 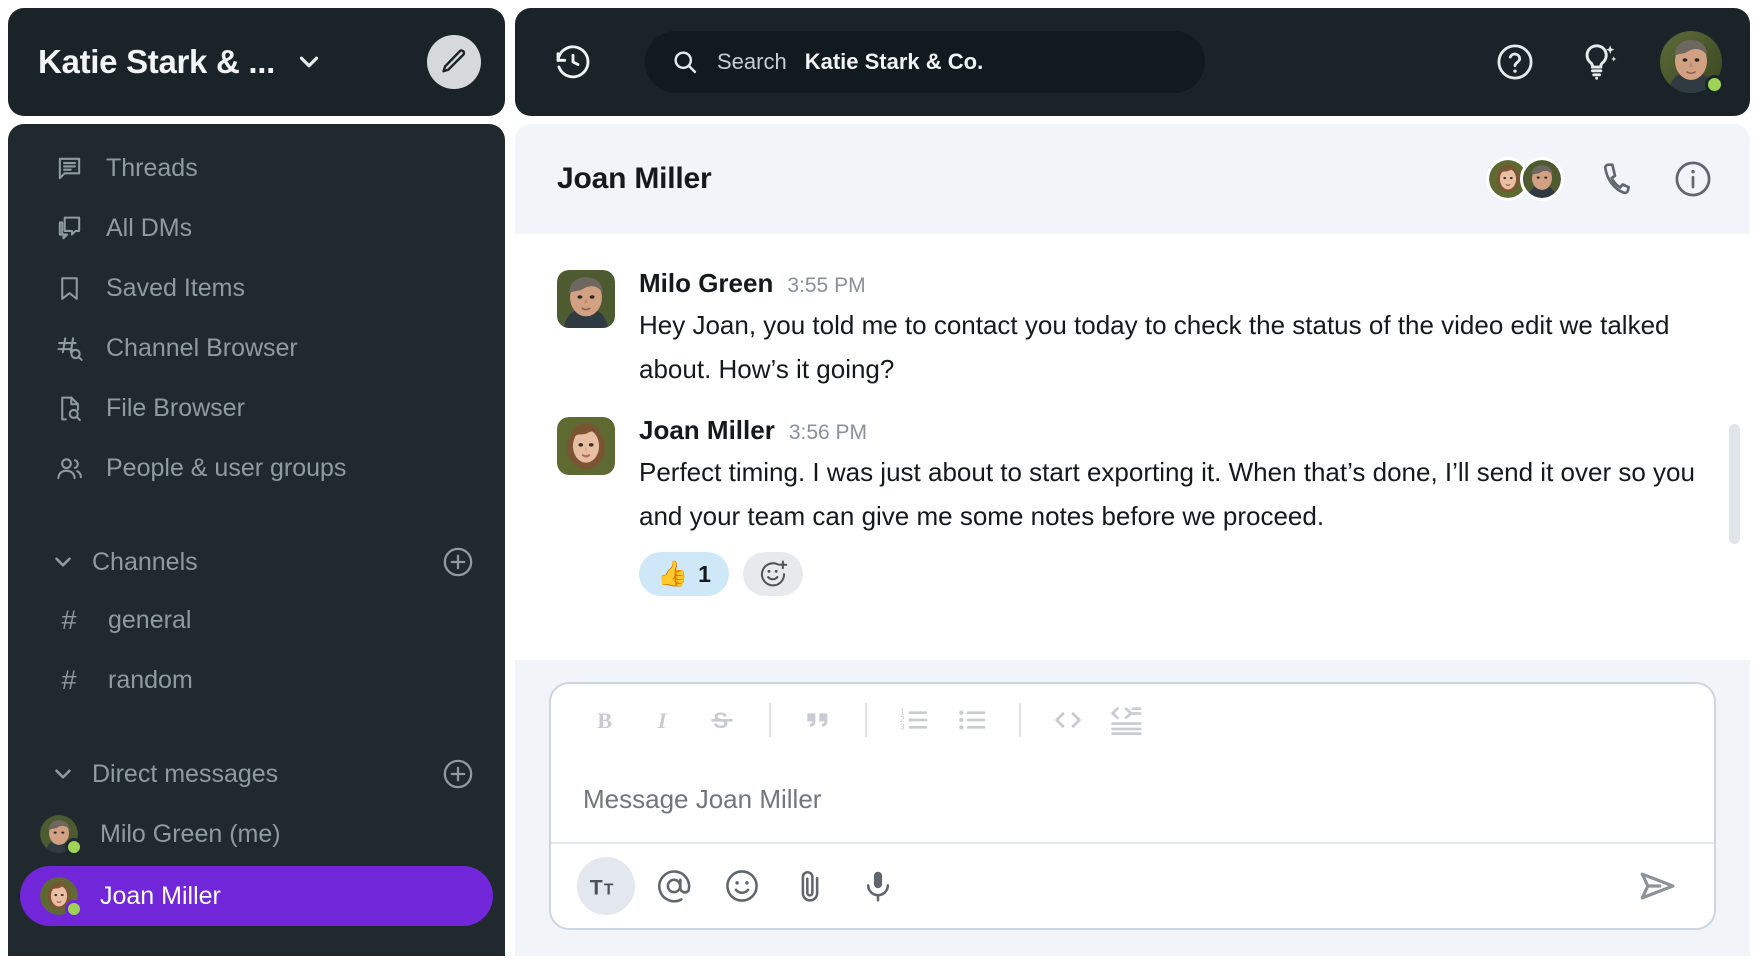 I want to click on sidebar-item-file-browser: File Browser, so click(x=256, y=408).